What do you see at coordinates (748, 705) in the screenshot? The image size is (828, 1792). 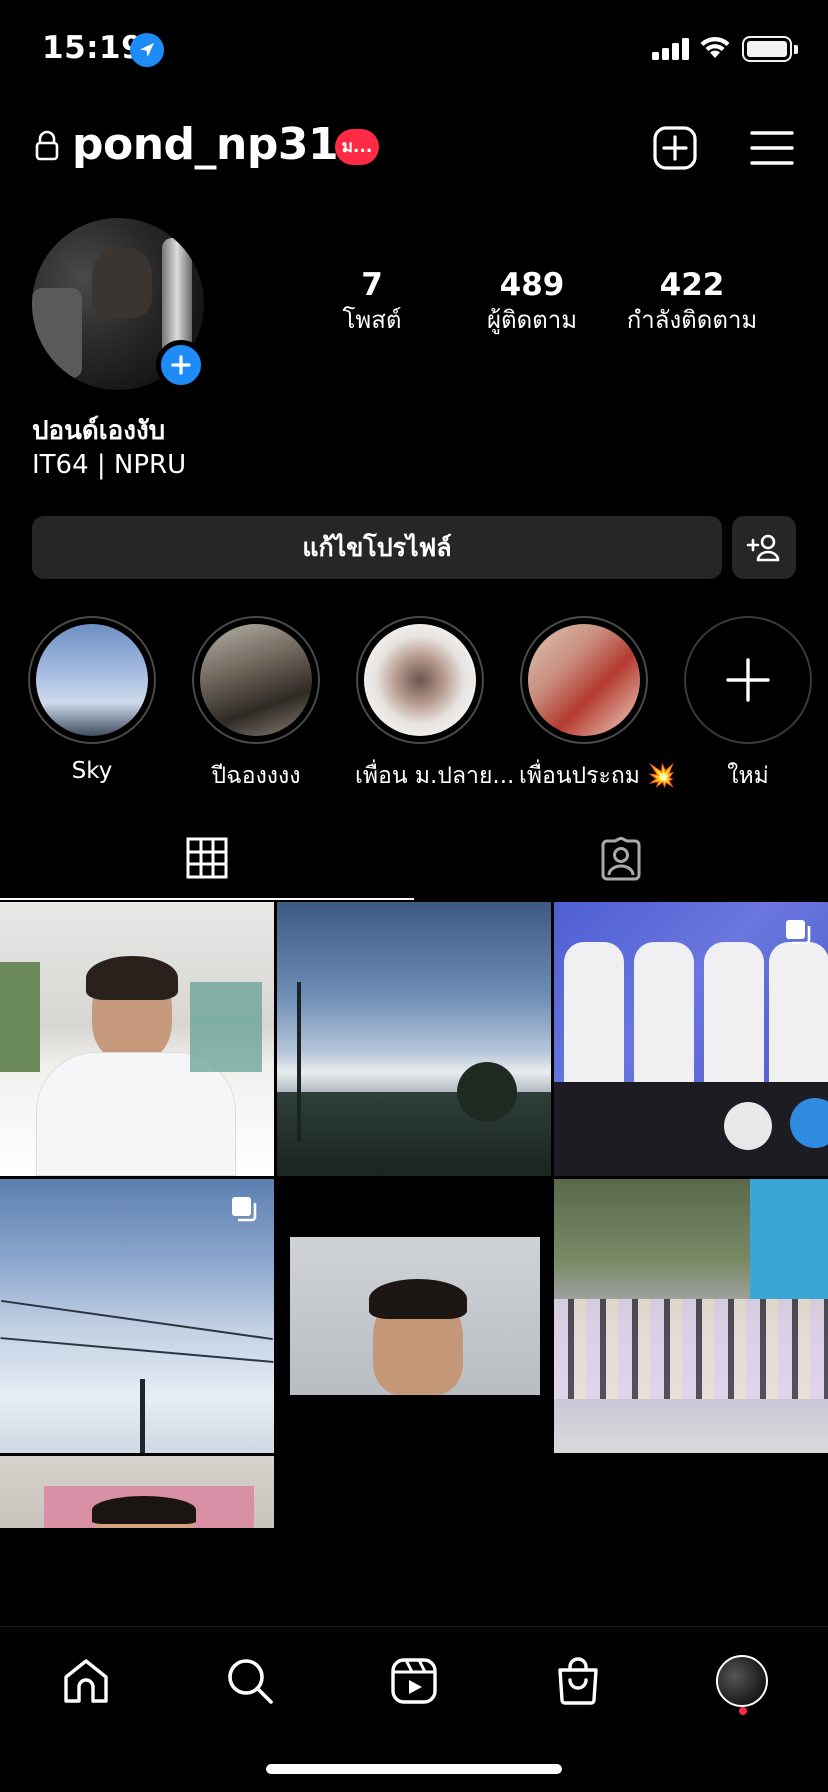 I see `highlight-new: ใหม่` at bounding box center [748, 705].